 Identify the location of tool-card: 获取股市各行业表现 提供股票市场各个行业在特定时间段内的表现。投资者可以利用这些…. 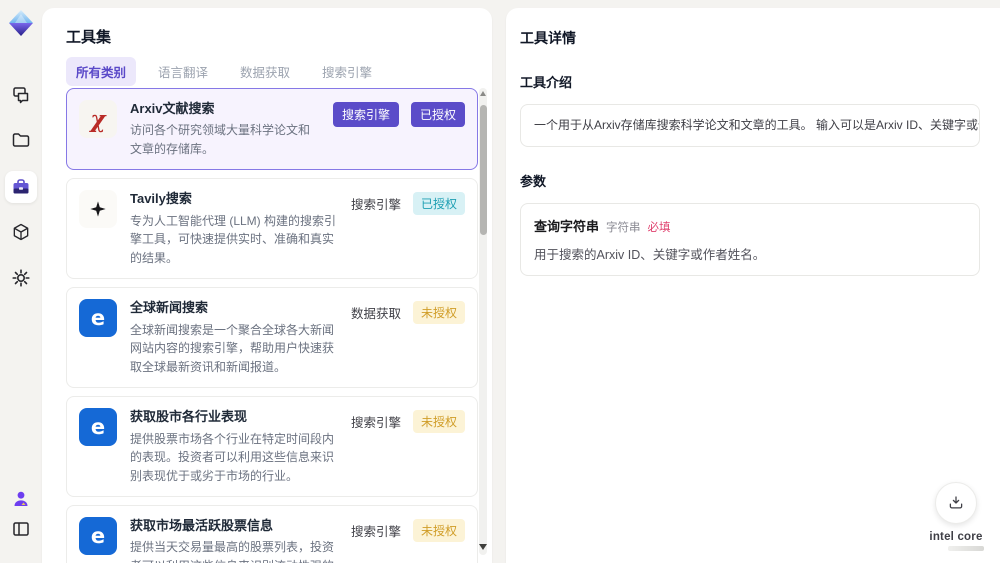
(272, 447).